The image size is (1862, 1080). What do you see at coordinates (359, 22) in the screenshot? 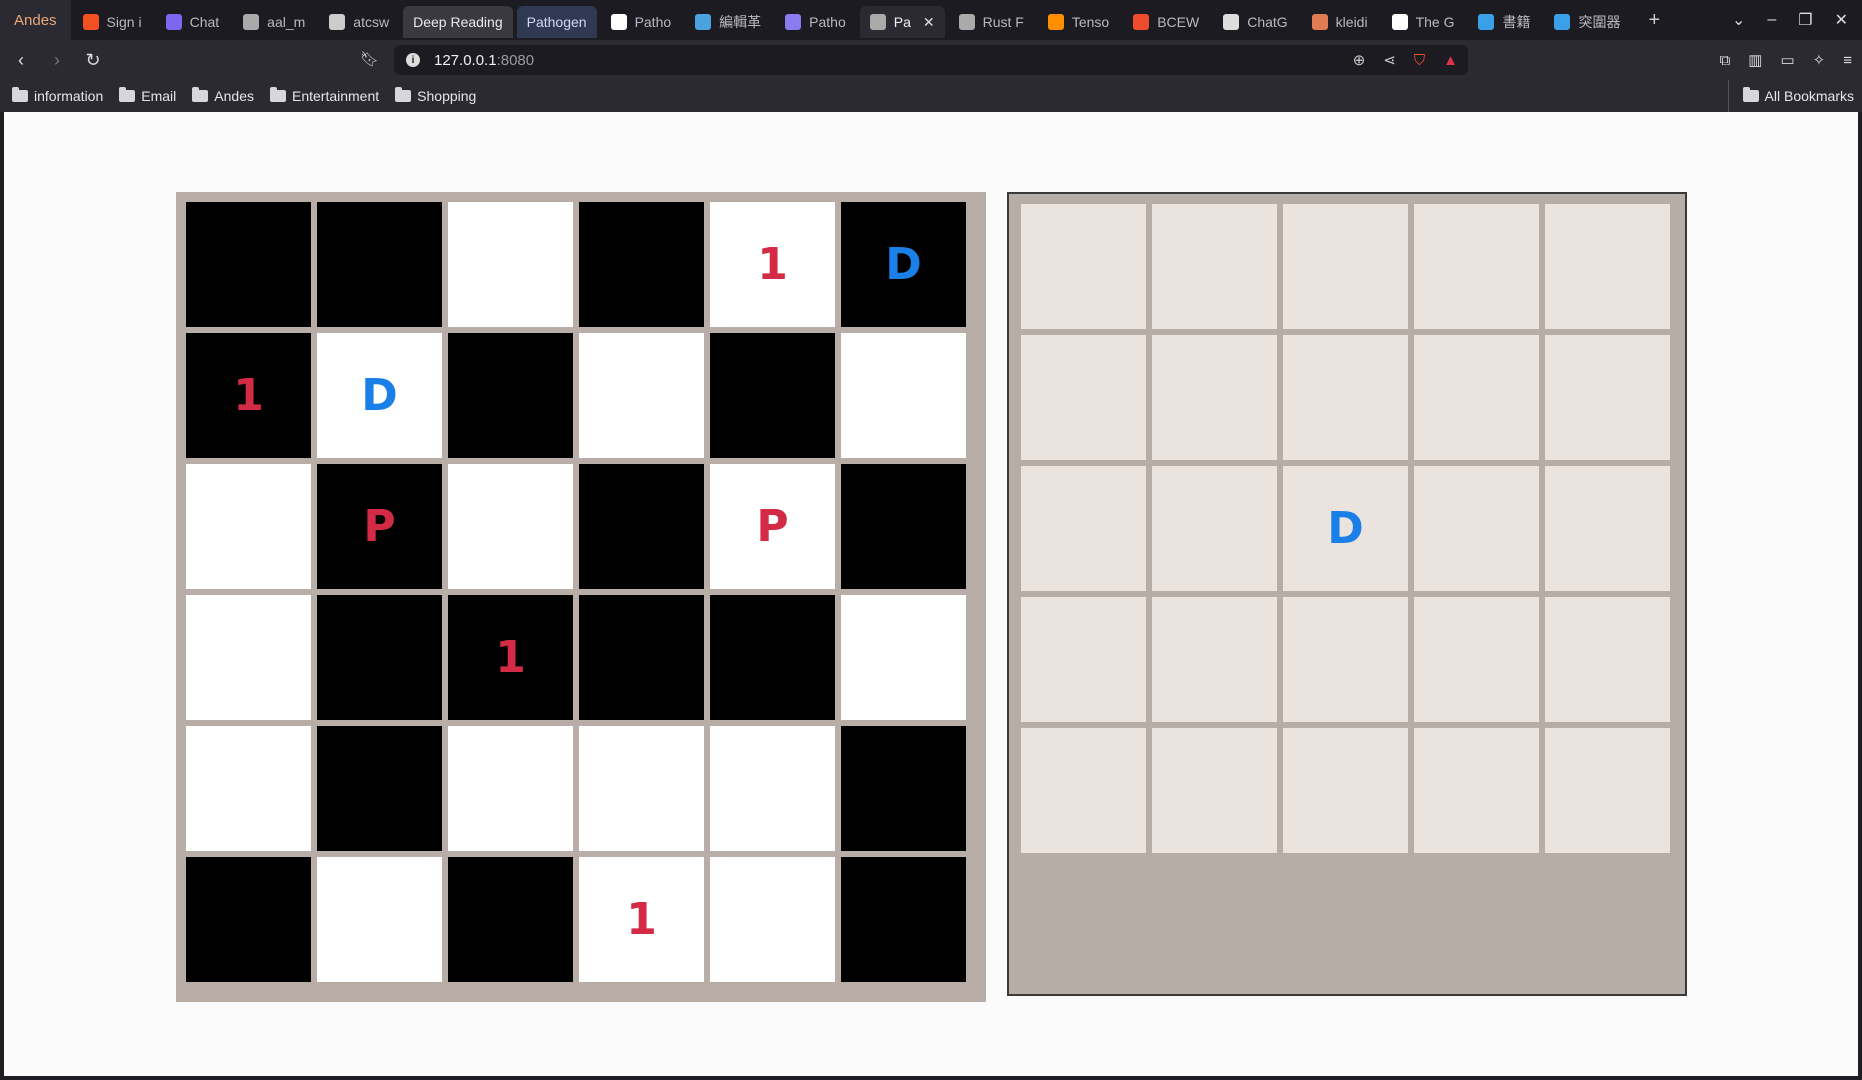
I see `browser-tab: atcsw` at bounding box center [359, 22].